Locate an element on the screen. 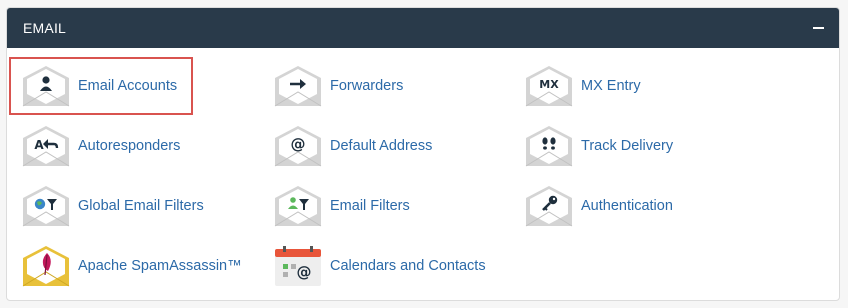  email-accounts-label: Email Accounts is located at coordinates (128, 86).